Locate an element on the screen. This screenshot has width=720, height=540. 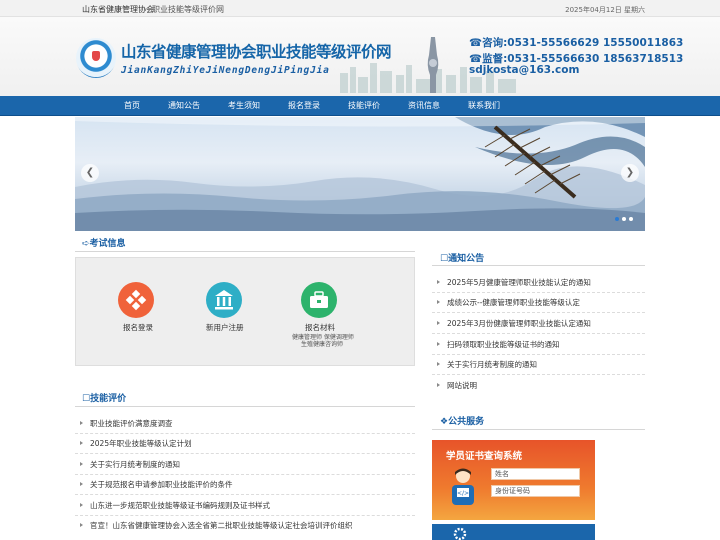
student-avatar-icon: </> is located at coordinates (463, 486).